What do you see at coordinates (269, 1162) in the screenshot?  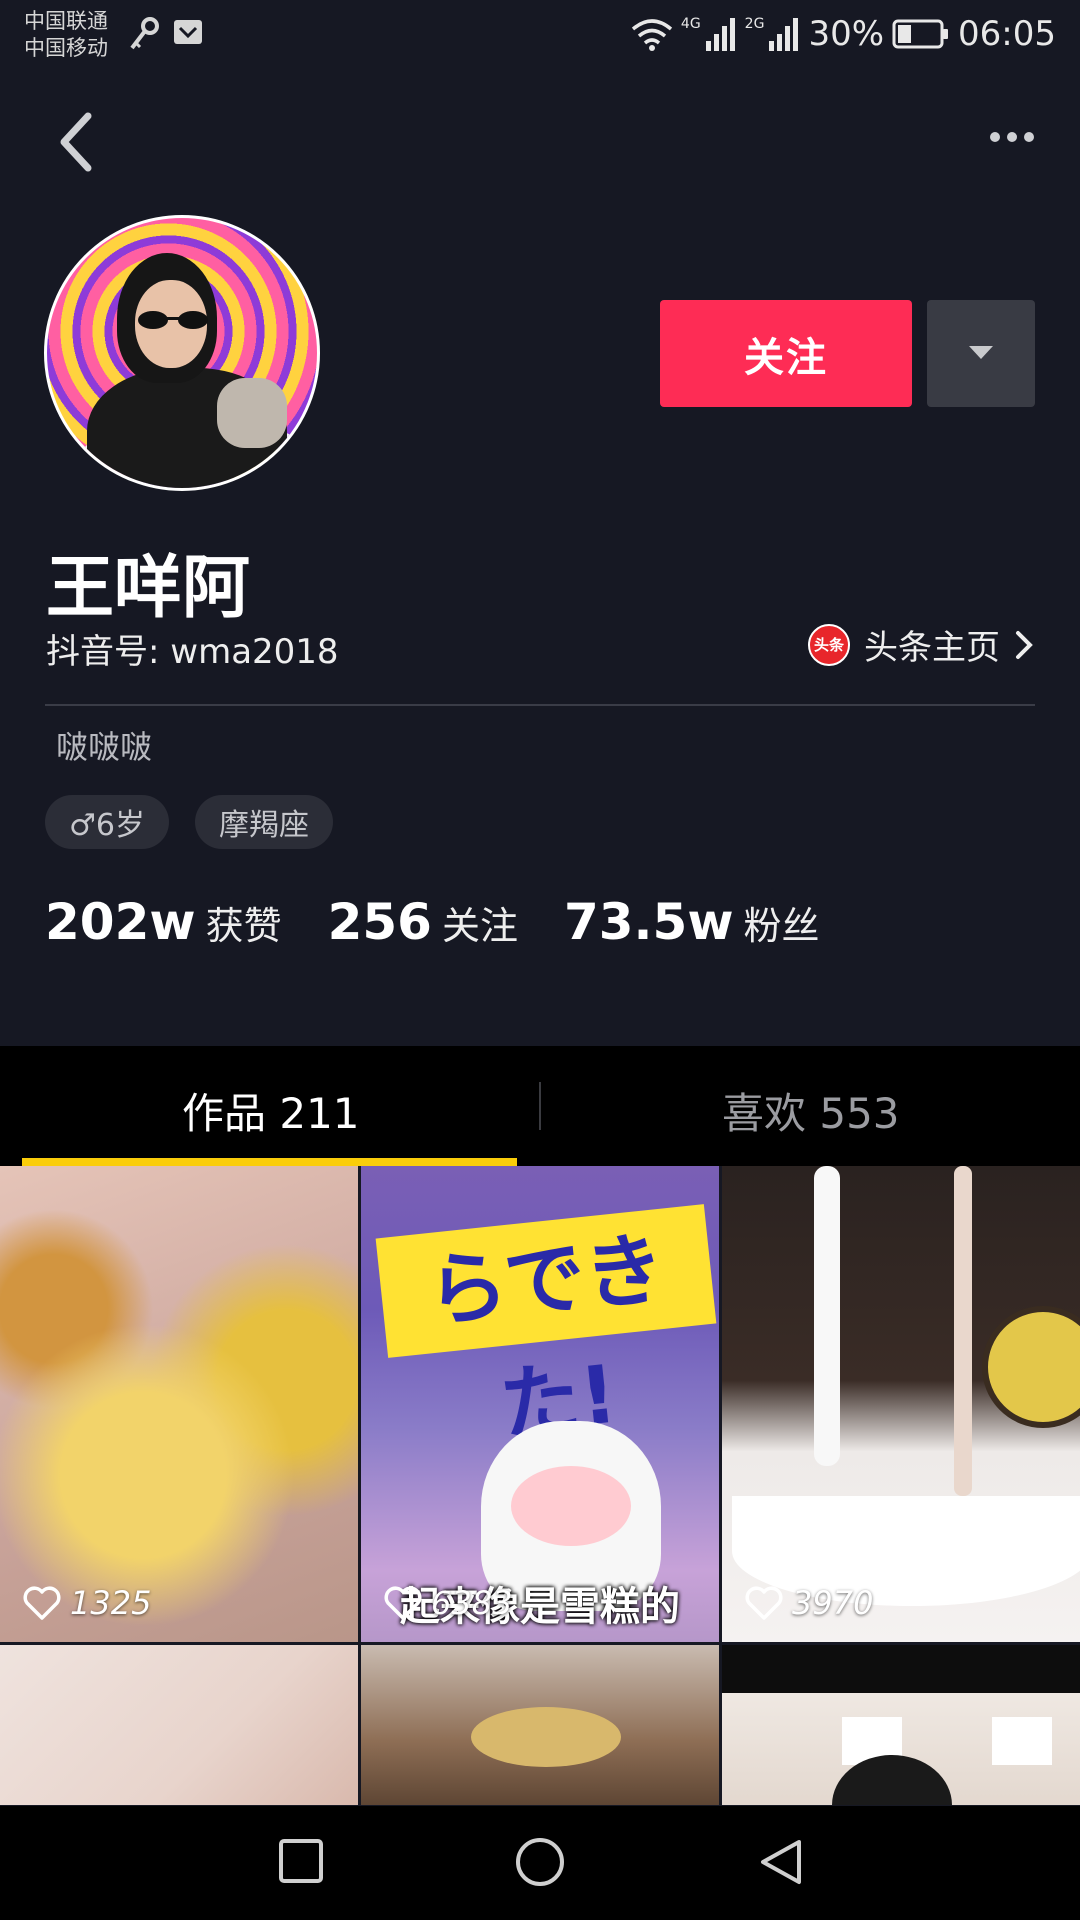 I see `tab-indicator` at bounding box center [269, 1162].